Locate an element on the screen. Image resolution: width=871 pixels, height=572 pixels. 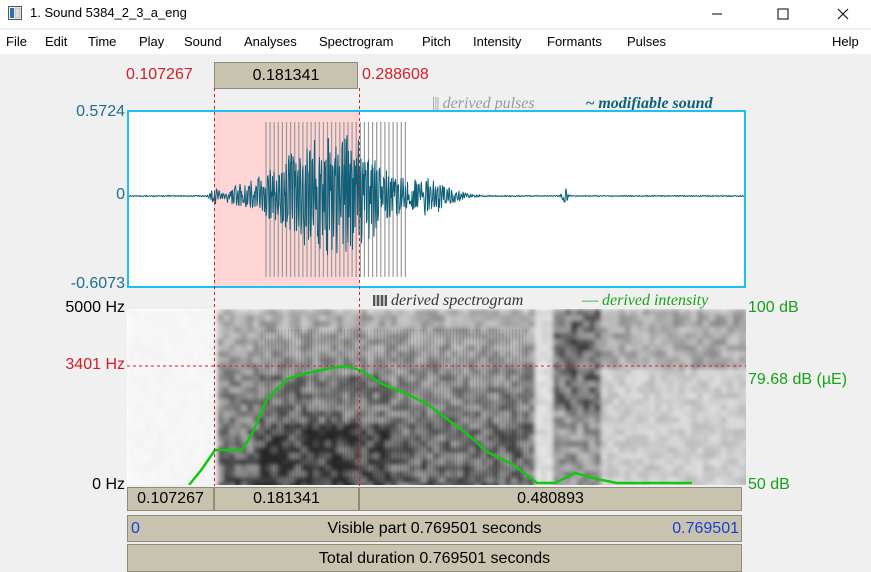
menu-intensity: Intensity is located at coordinates (497, 41).